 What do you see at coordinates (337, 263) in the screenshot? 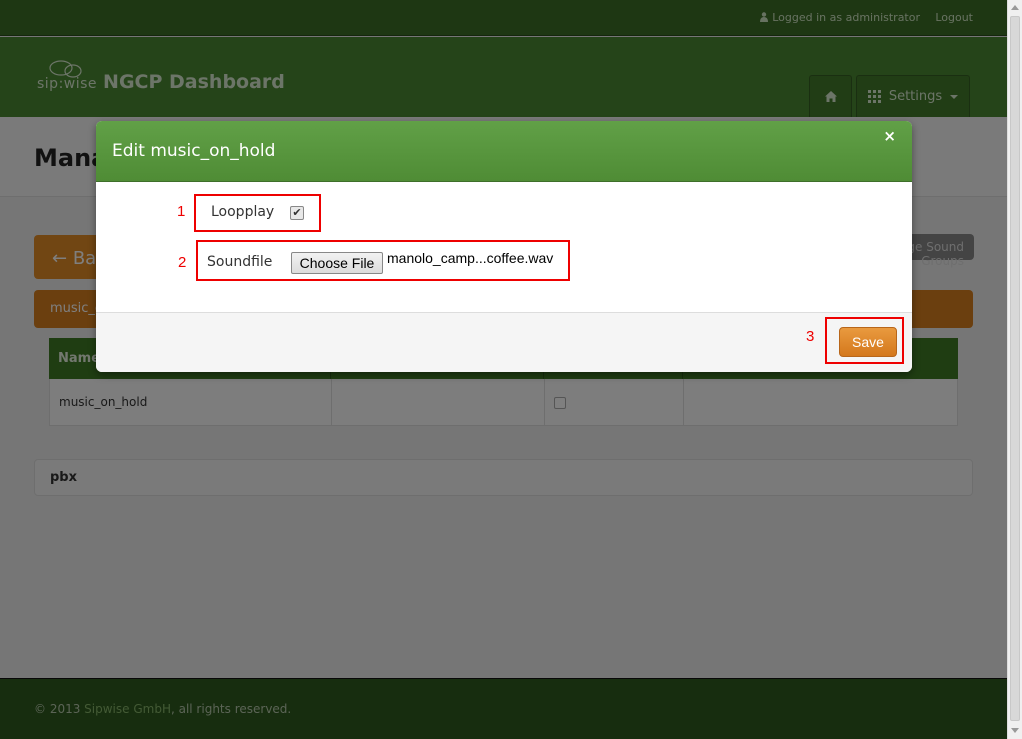
I see `choose-file-button: Choose File` at bounding box center [337, 263].